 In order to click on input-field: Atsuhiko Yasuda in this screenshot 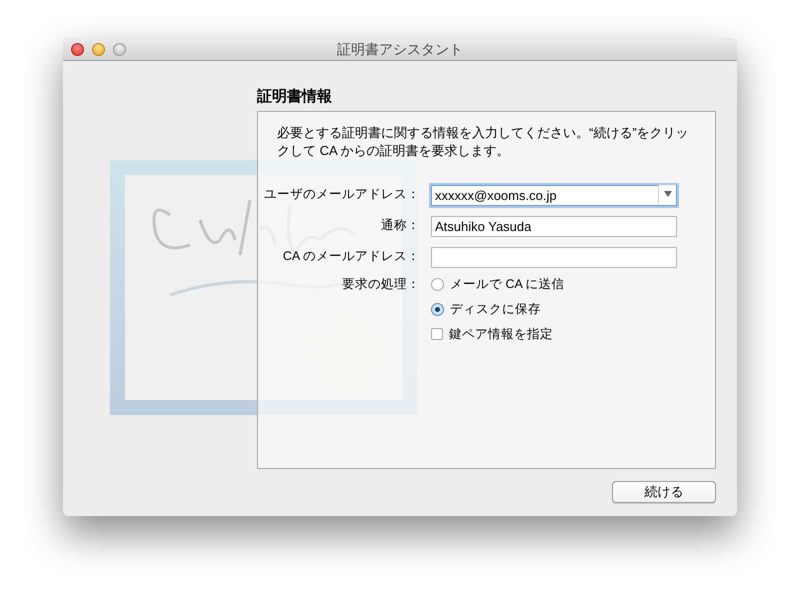, I will do `click(554, 226)`.